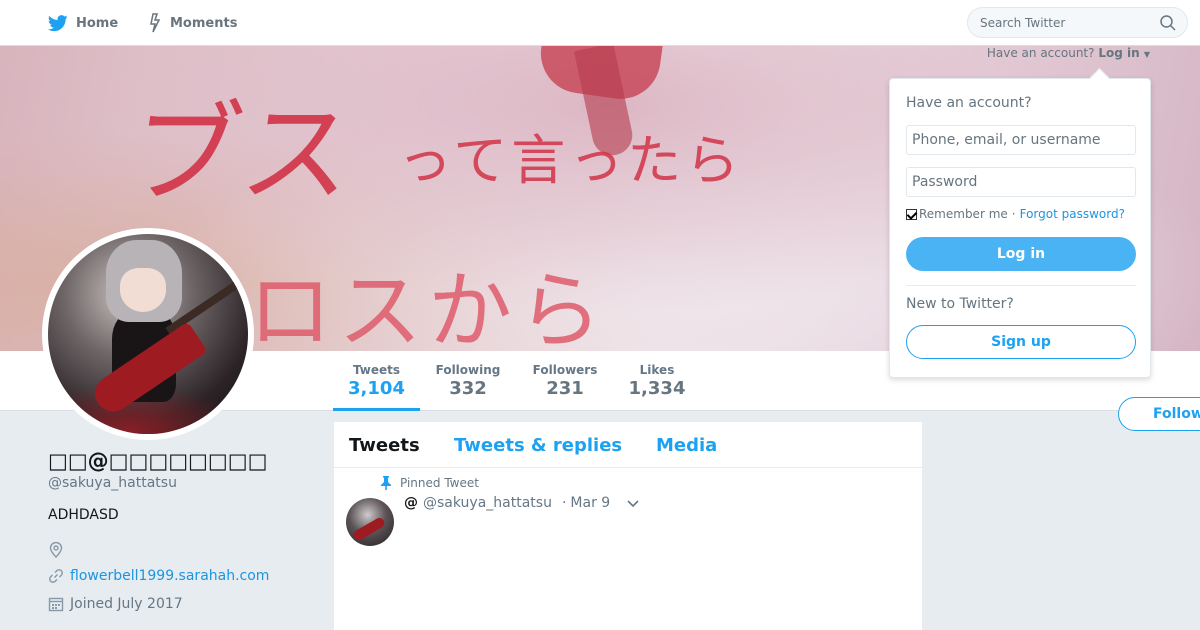 Image resolution: width=1200 pixels, height=630 pixels. I want to click on caret-down-icon: ▼, so click(1146, 54).